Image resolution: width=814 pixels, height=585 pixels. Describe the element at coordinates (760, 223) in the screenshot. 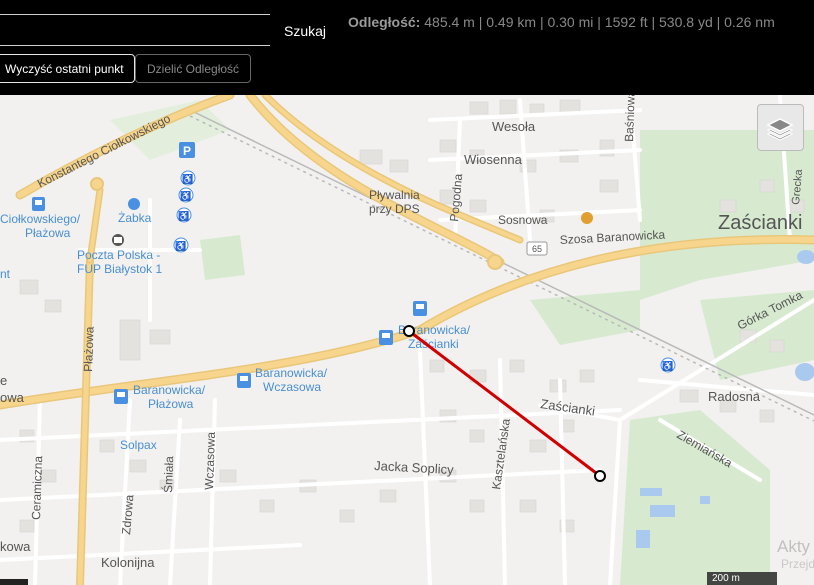

I see `place-label: Zaścianki` at that location.